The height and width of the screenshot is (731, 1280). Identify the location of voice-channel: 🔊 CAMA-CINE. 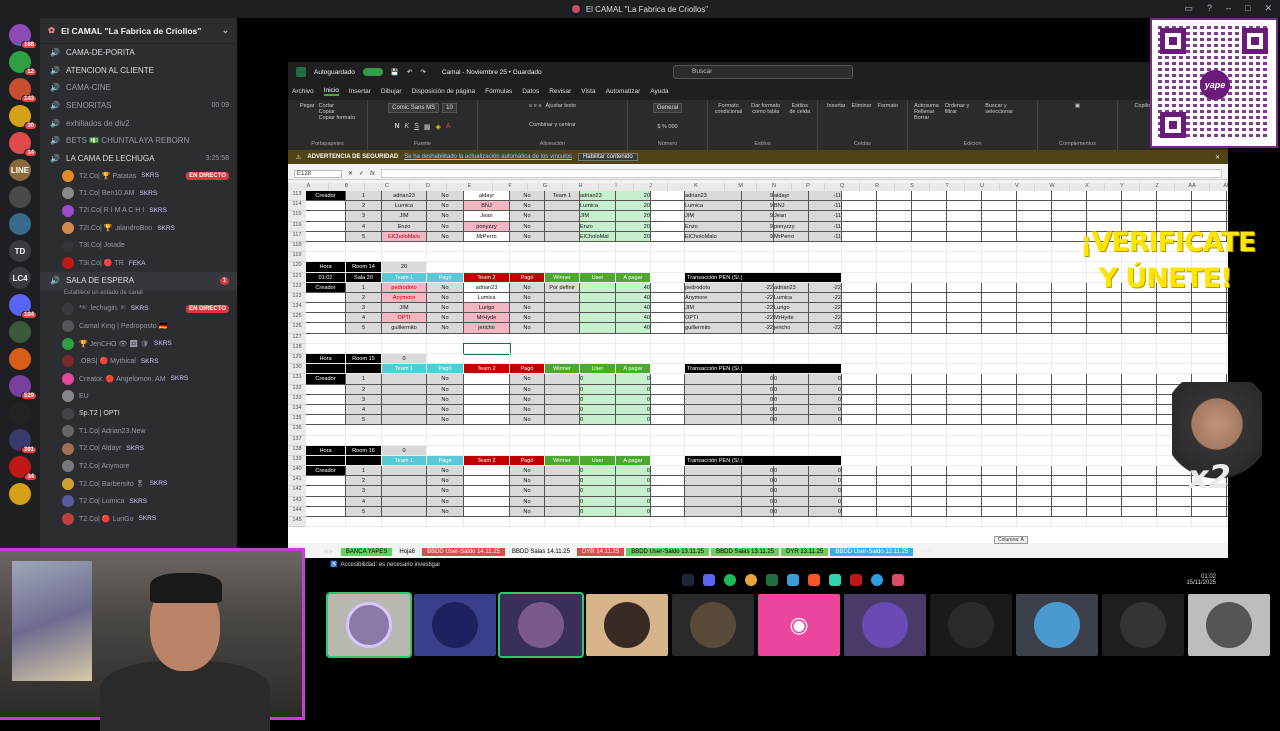
(138, 88).